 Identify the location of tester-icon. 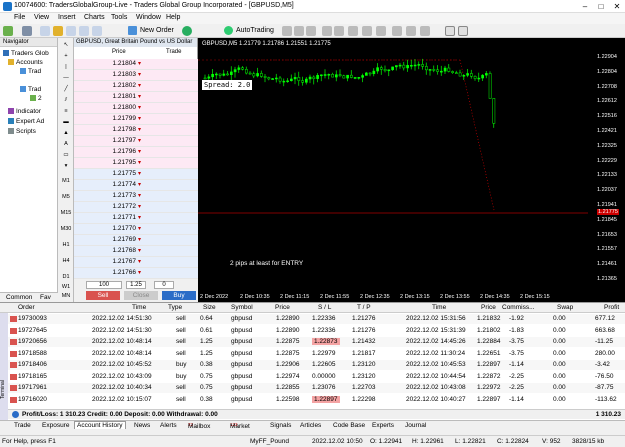
(97, 31).